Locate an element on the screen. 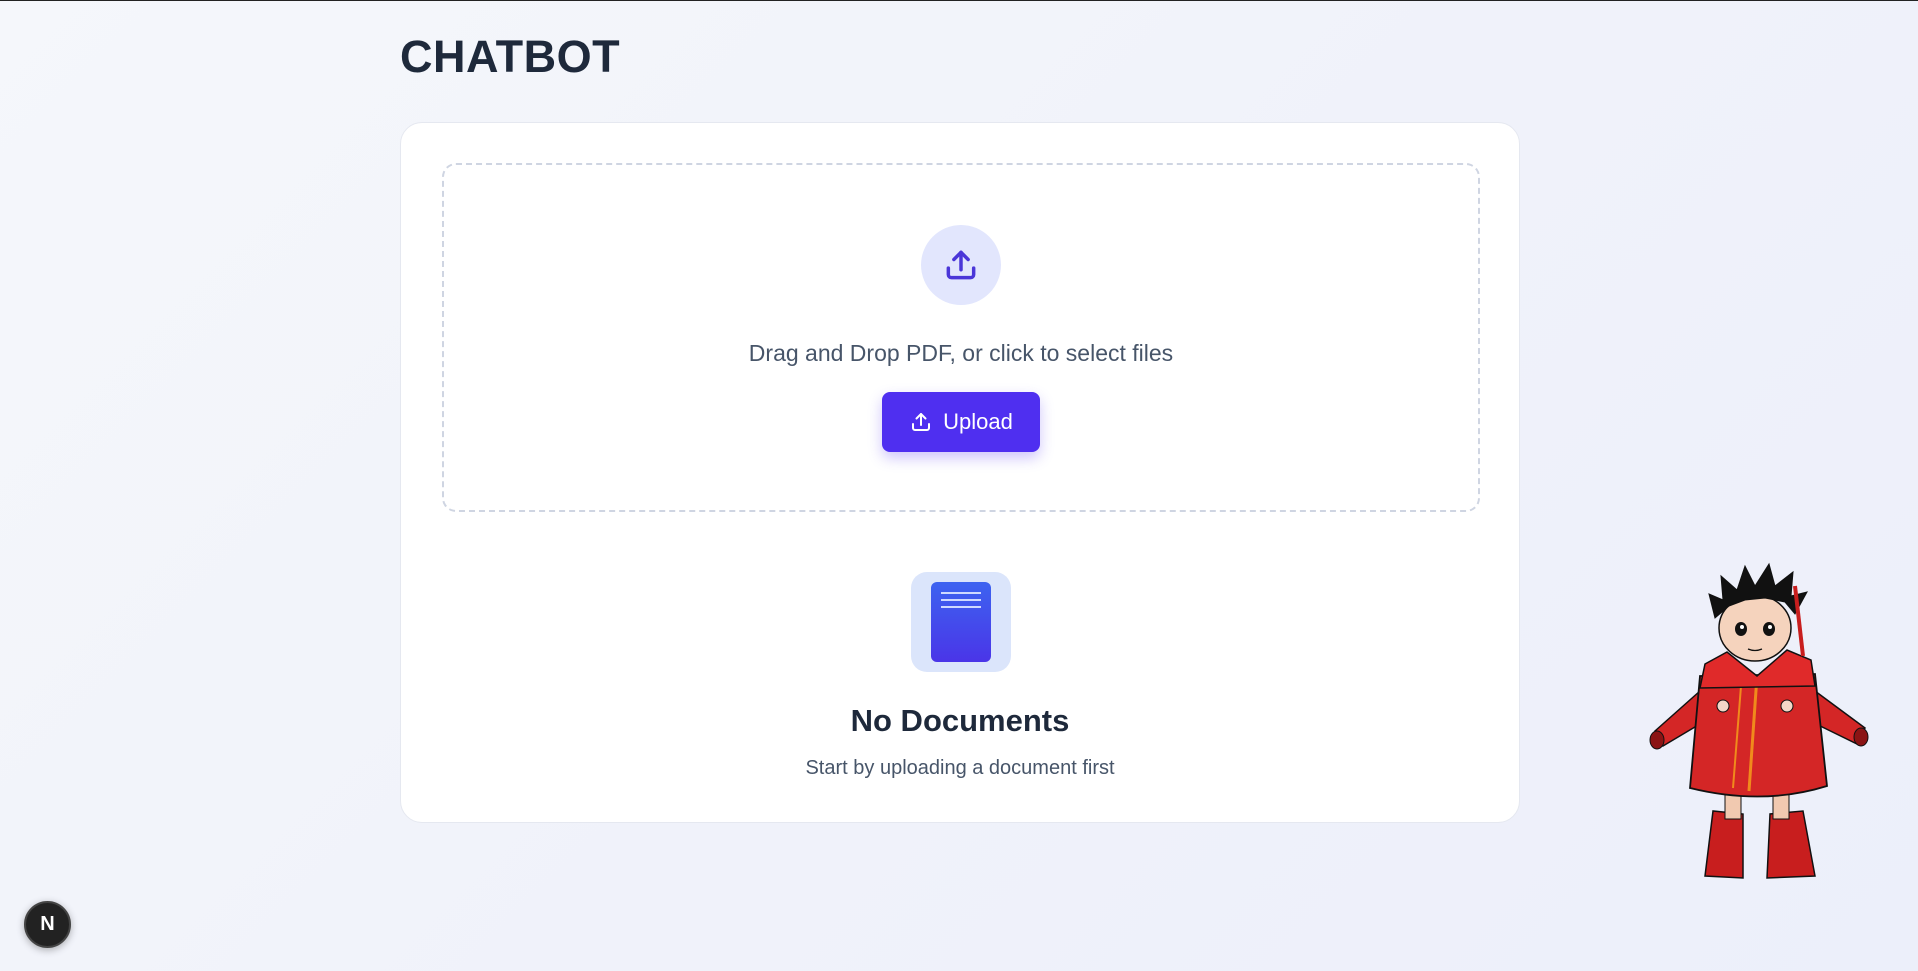 This screenshot has width=1918, height=971. upload-button-icon is located at coordinates (921, 422).